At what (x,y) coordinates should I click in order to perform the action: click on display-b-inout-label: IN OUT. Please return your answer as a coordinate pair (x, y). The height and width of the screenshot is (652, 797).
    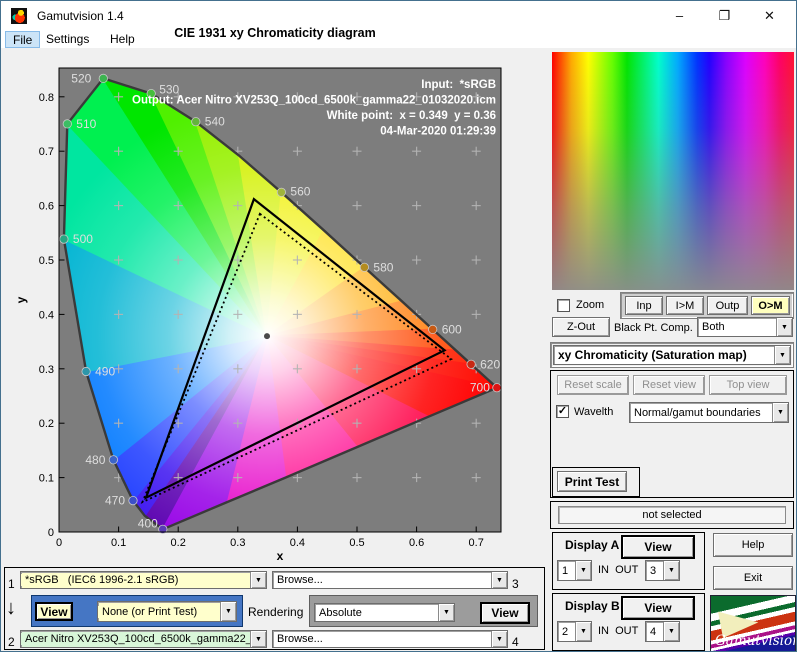
    Looking at the image, I should click on (618, 631).